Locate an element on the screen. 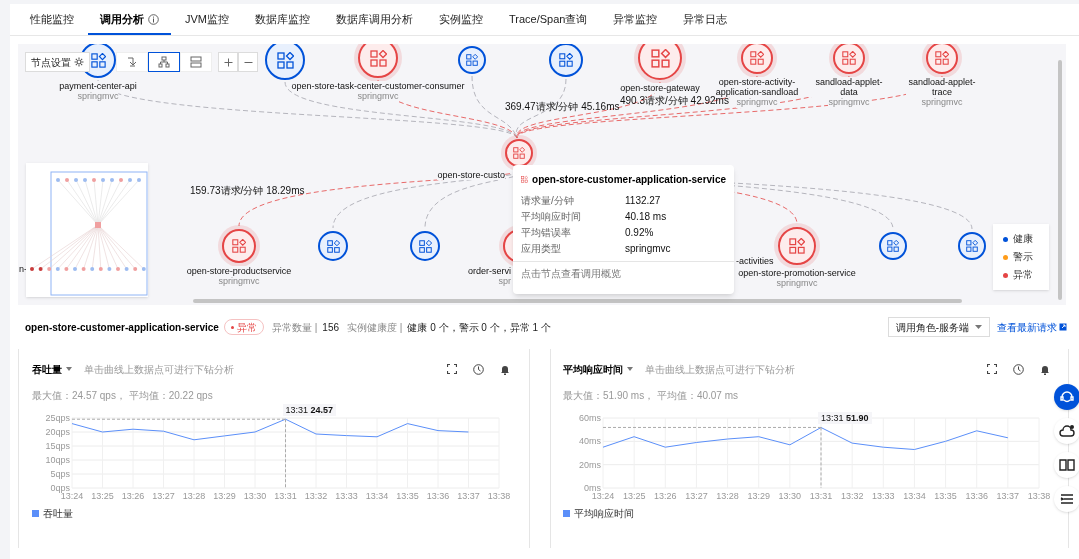  tab: 实例监控 is located at coordinates (461, 20).